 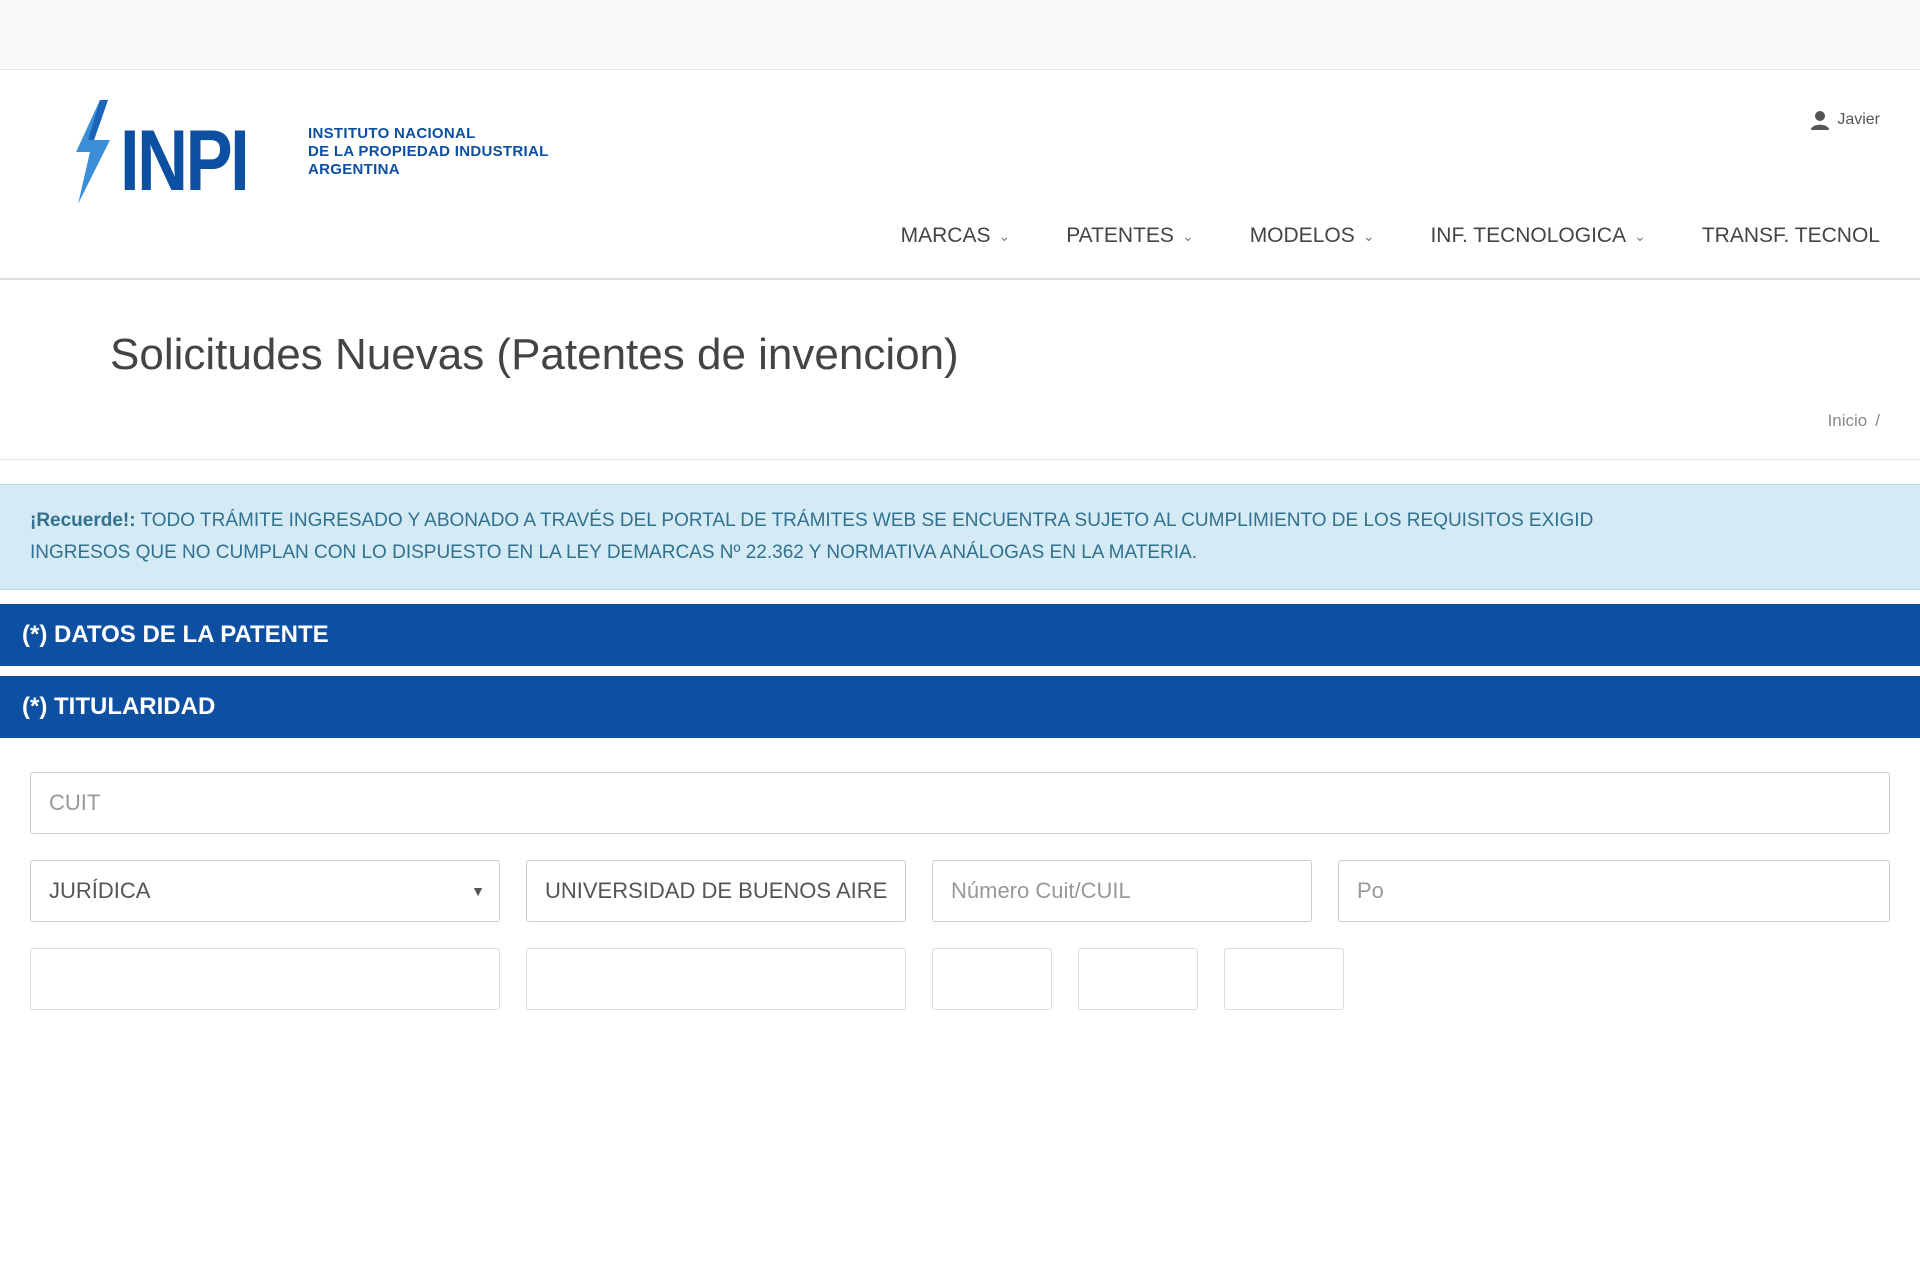 What do you see at coordinates (1848, 421) in the screenshot?
I see `breadcrumb-item-inicio: Inicio` at bounding box center [1848, 421].